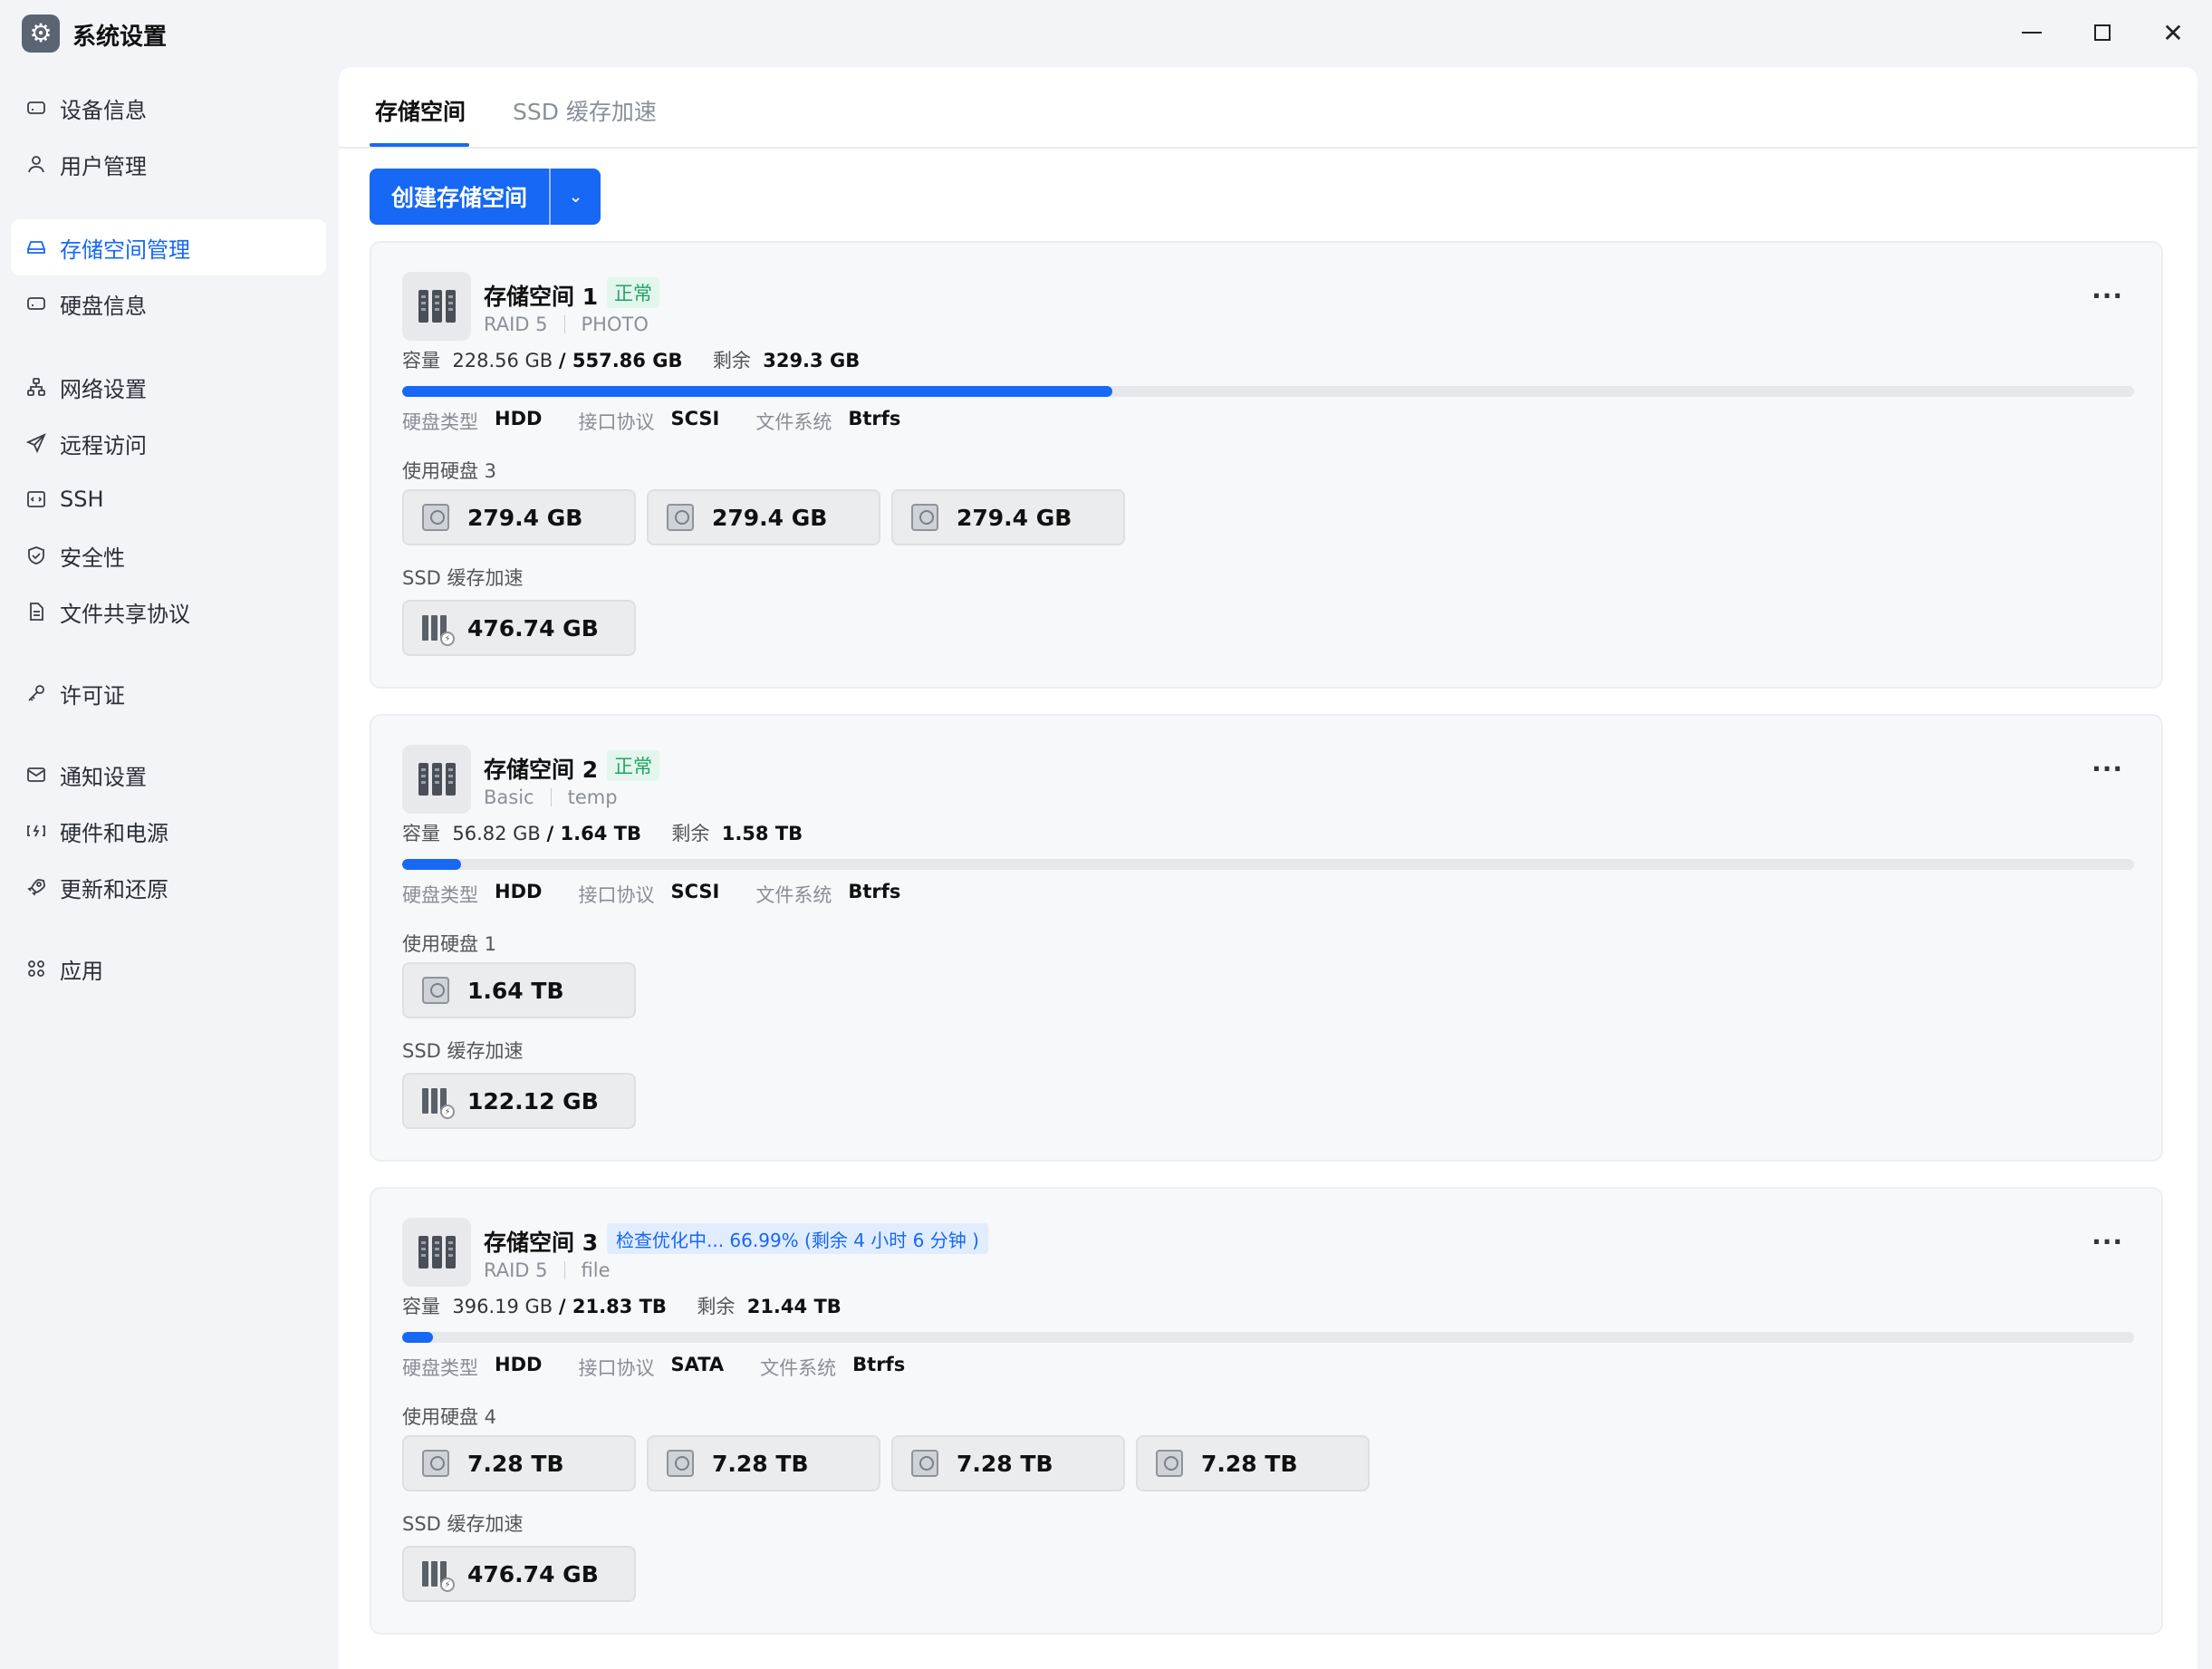  Describe the element at coordinates (169, 108) in the screenshot. I see `sidebar-item-device-info: 设备信息` at that location.